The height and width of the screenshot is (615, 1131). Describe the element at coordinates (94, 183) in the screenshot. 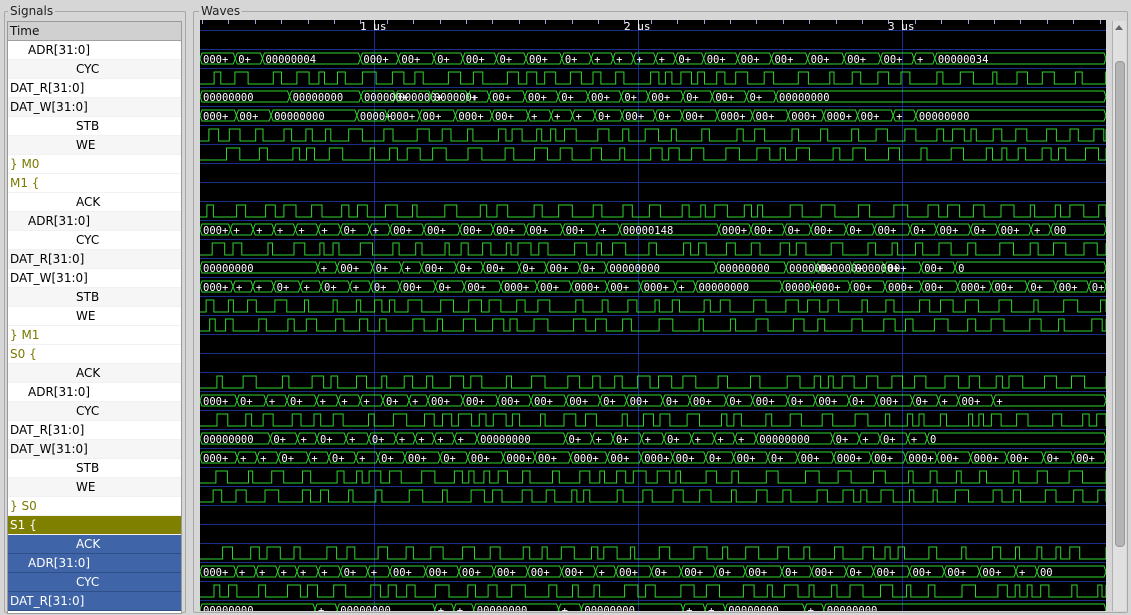

I see `signal-group-row: M1 {` at that location.